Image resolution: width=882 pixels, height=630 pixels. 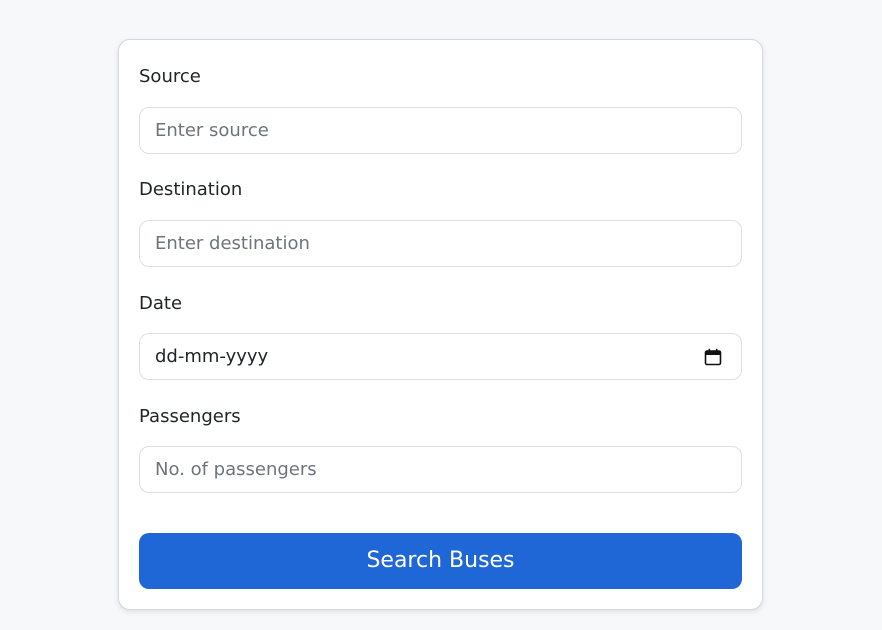 What do you see at coordinates (440, 561) in the screenshot?
I see `search-buses-button: Search Buses` at bounding box center [440, 561].